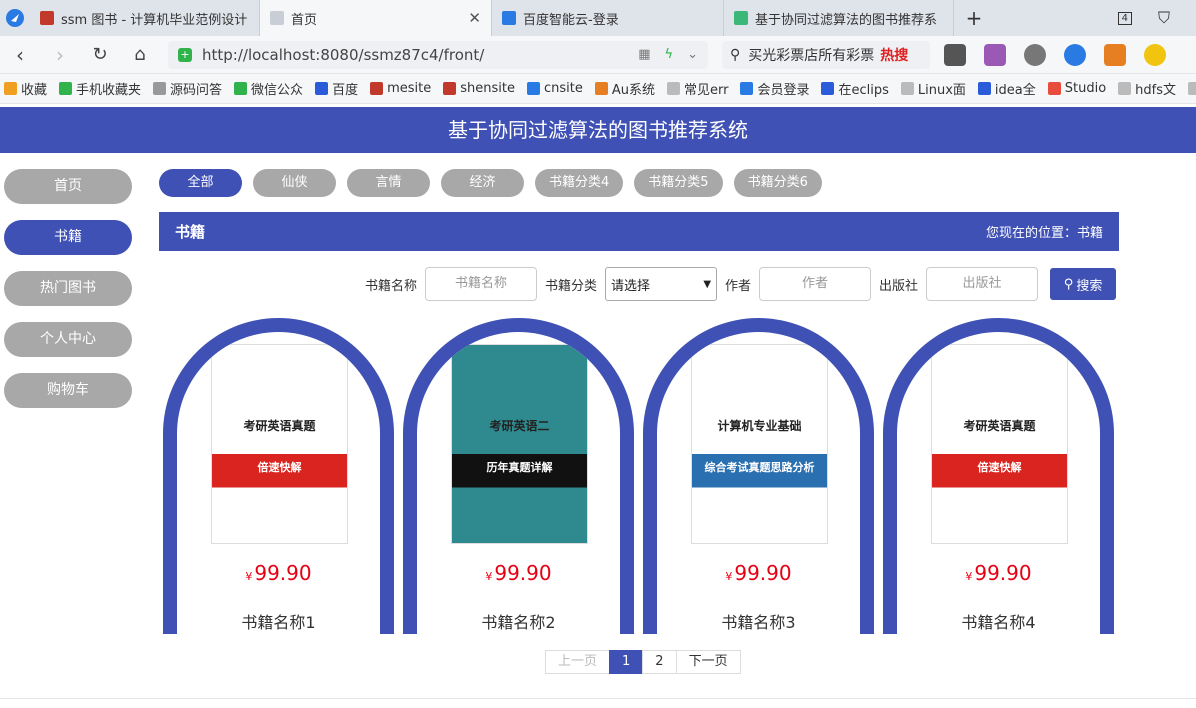 This screenshot has width=1196, height=708. Describe the element at coordinates (697, 88) in the screenshot. I see `bookmark-item: 常见err` at that location.